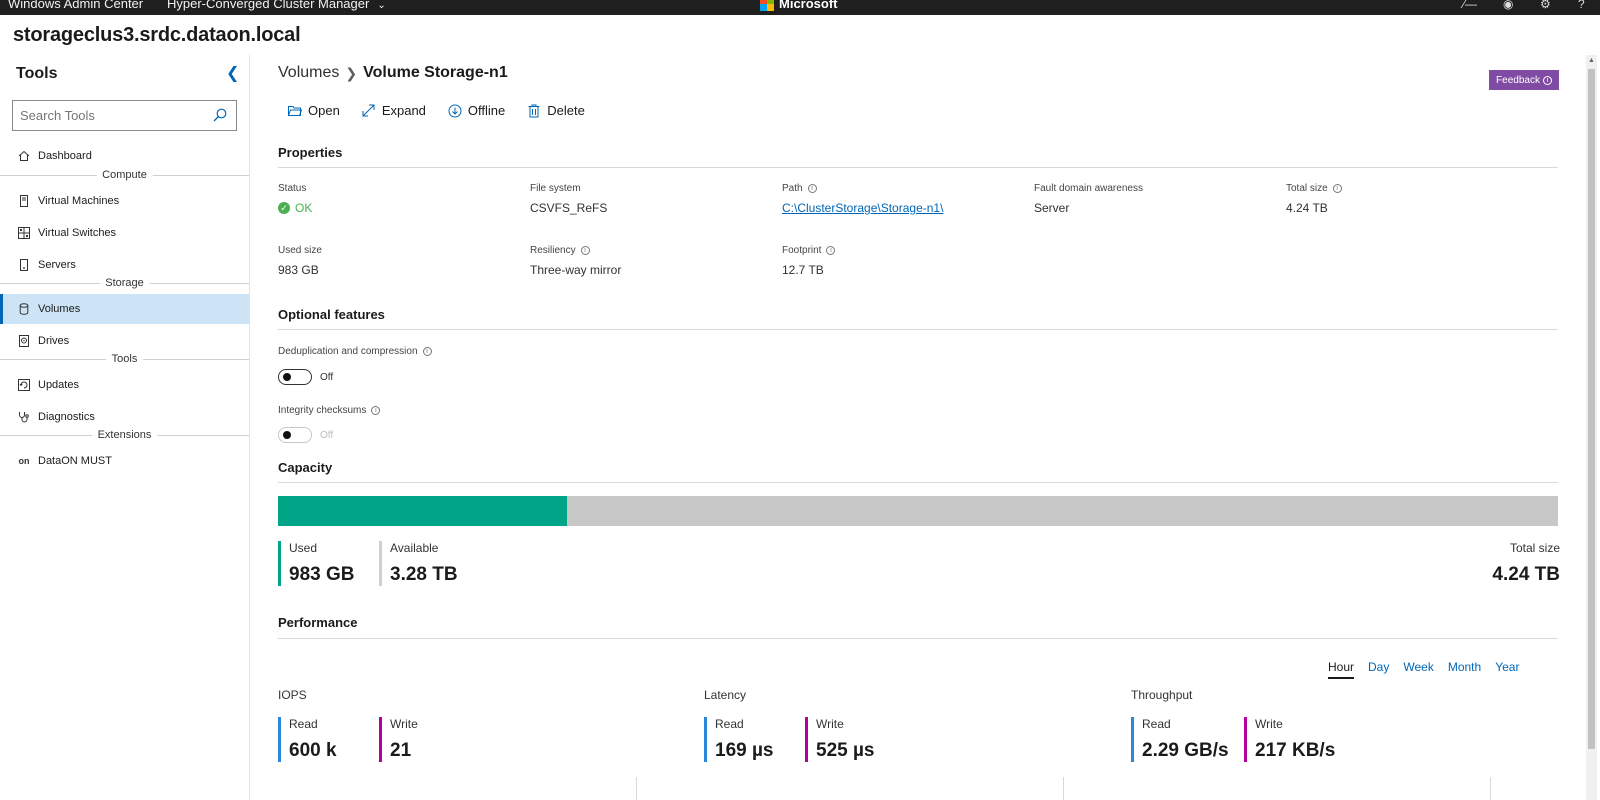 The image size is (1600, 800). Describe the element at coordinates (1052, 208) in the screenshot. I see `prop-value: Server` at that location.